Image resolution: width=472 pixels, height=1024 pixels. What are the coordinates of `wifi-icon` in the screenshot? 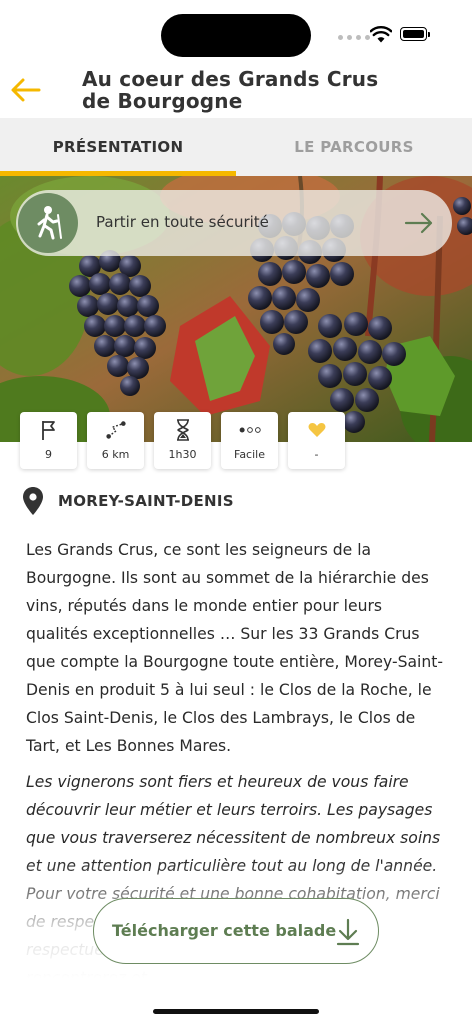 It's located at (381, 34).